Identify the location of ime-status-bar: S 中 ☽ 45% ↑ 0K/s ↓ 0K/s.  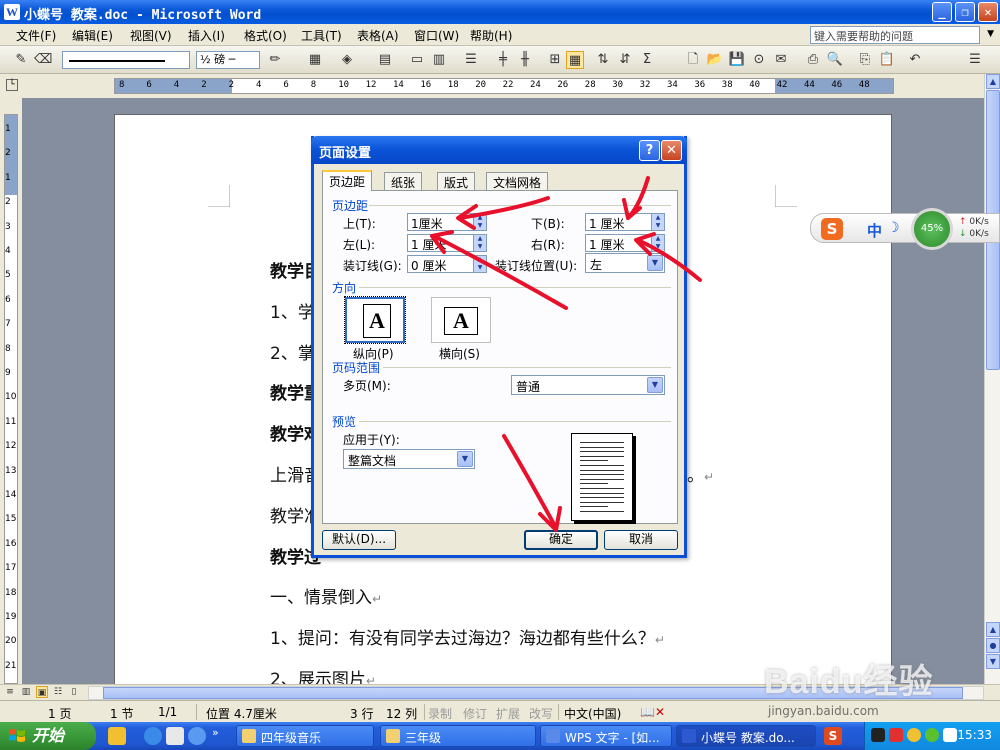
(905, 229).